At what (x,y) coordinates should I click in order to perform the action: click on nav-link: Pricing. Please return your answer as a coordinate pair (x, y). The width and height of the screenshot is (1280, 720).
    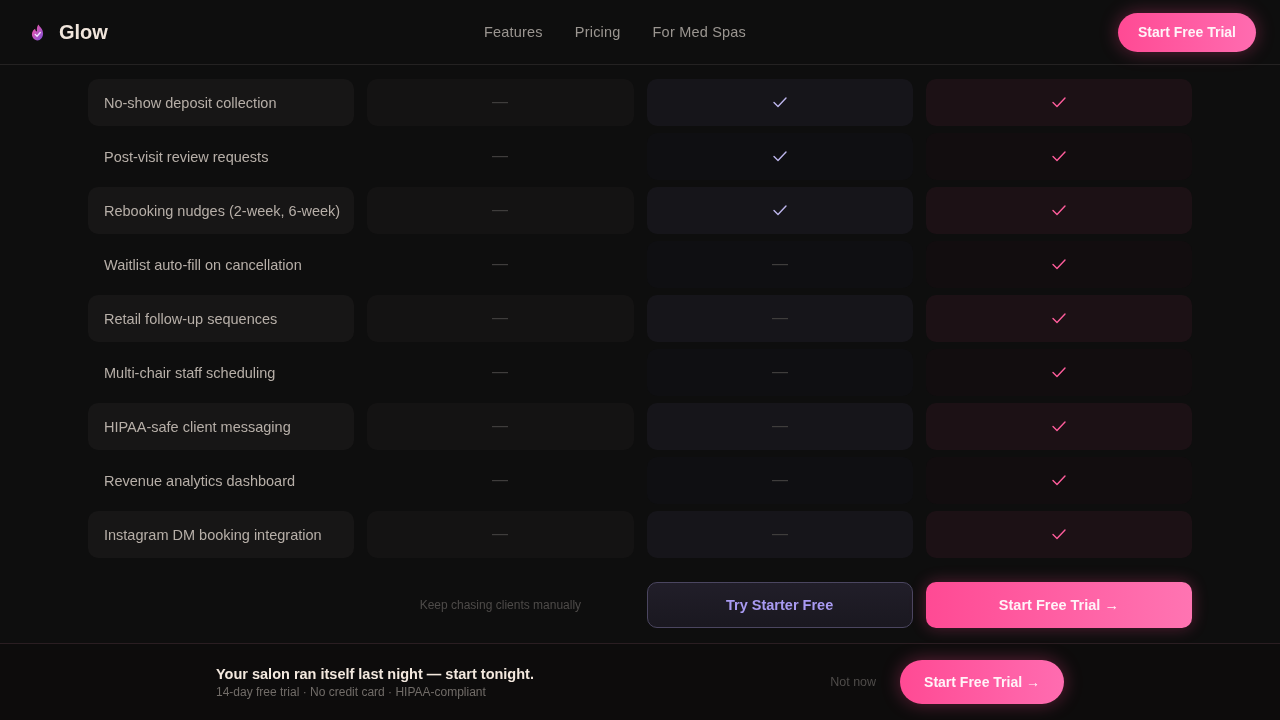
    Looking at the image, I should click on (597, 32).